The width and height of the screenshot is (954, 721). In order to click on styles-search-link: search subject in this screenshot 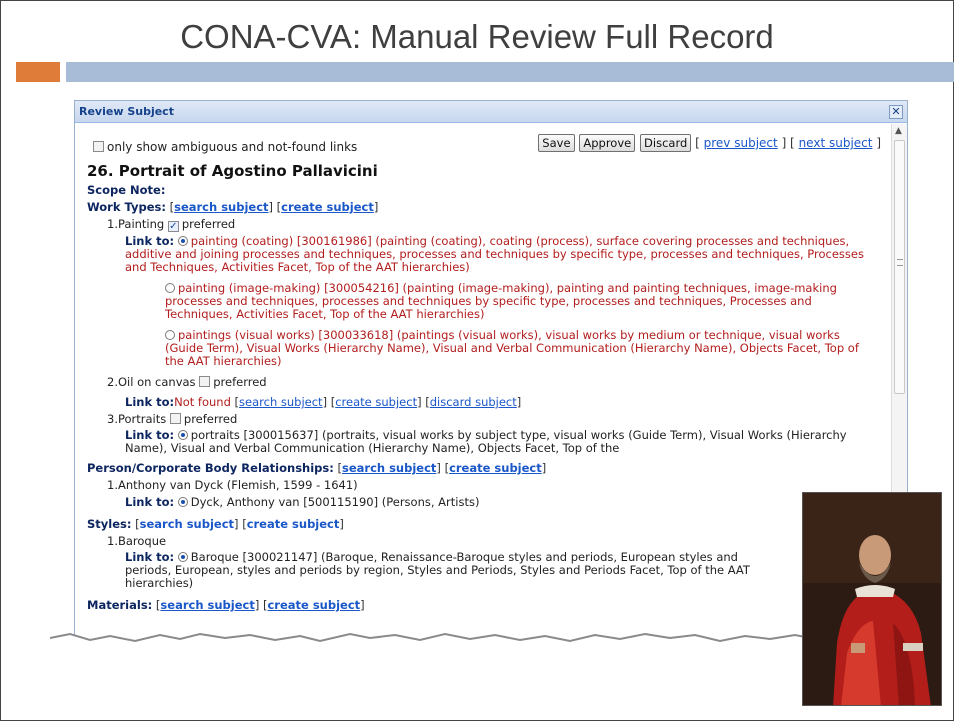, I will do `click(187, 524)`.